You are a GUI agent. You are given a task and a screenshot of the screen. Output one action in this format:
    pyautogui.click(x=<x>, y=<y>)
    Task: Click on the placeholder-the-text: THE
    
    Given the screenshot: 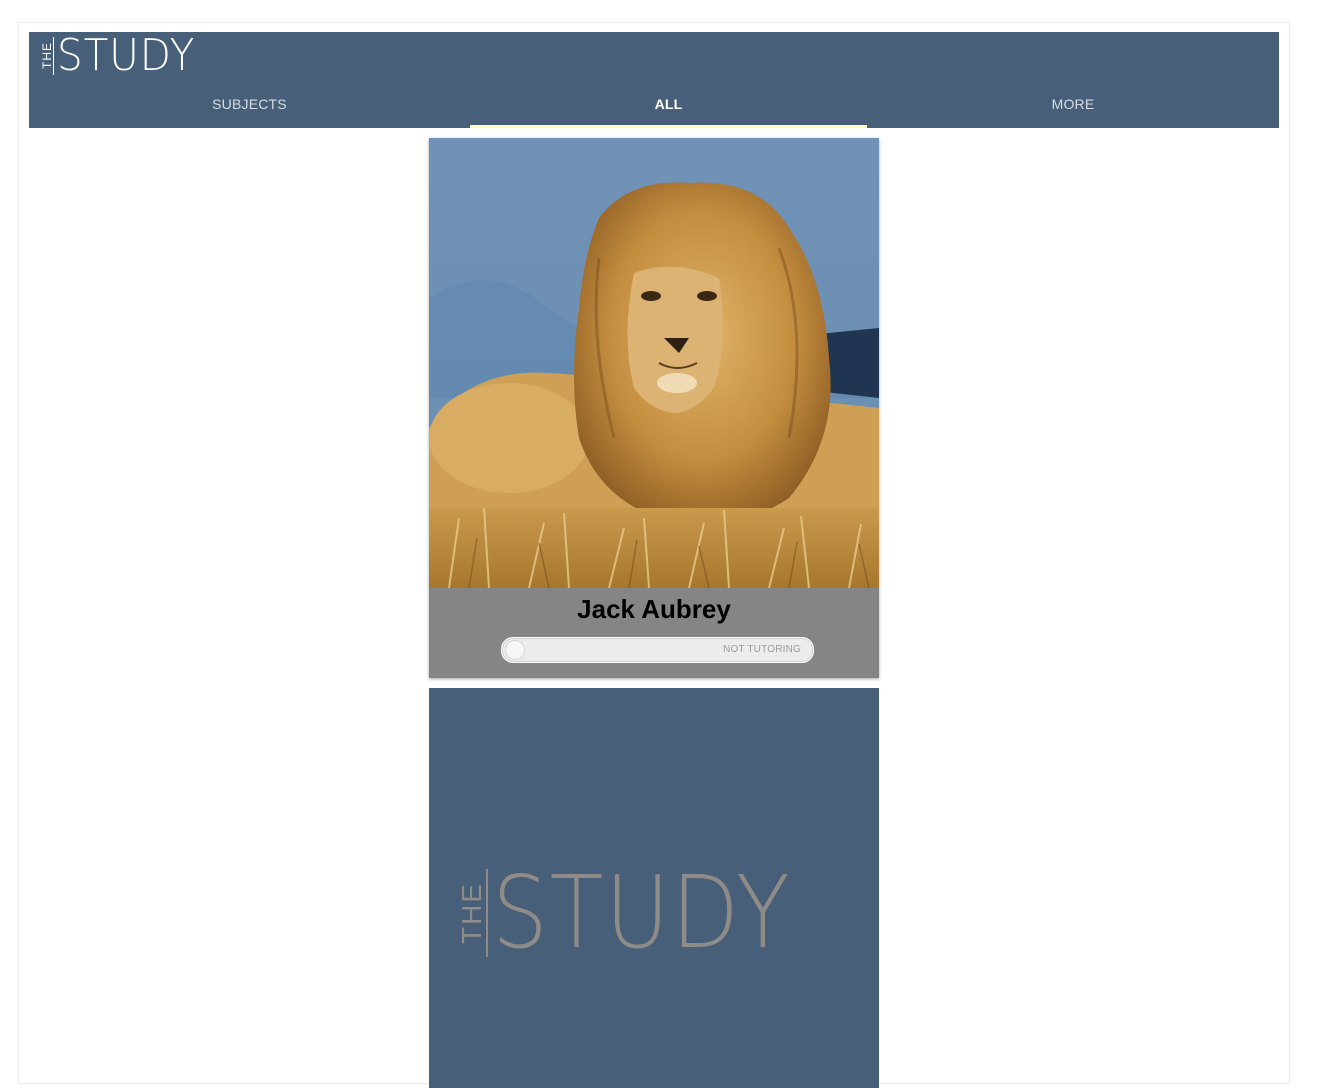 What is the action you would take?
    pyautogui.click(x=471, y=913)
    